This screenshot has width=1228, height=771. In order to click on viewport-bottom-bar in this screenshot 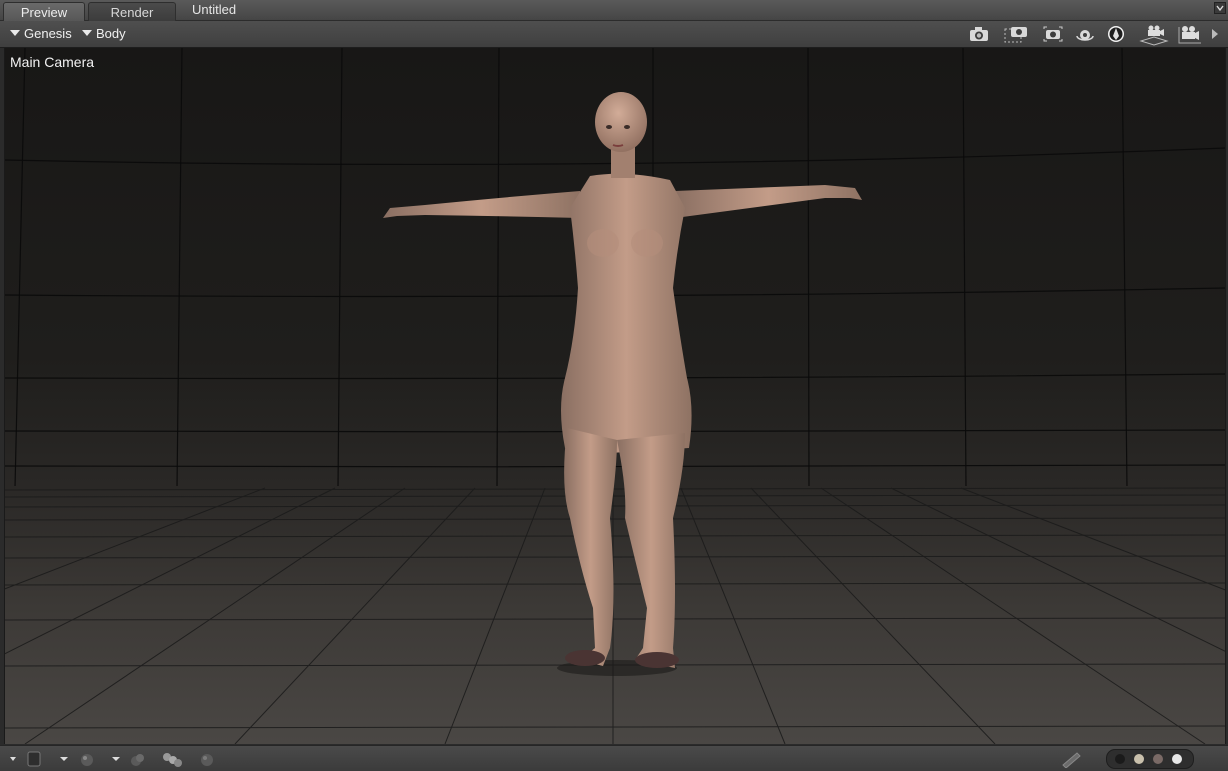, I will do `click(614, 758)`.